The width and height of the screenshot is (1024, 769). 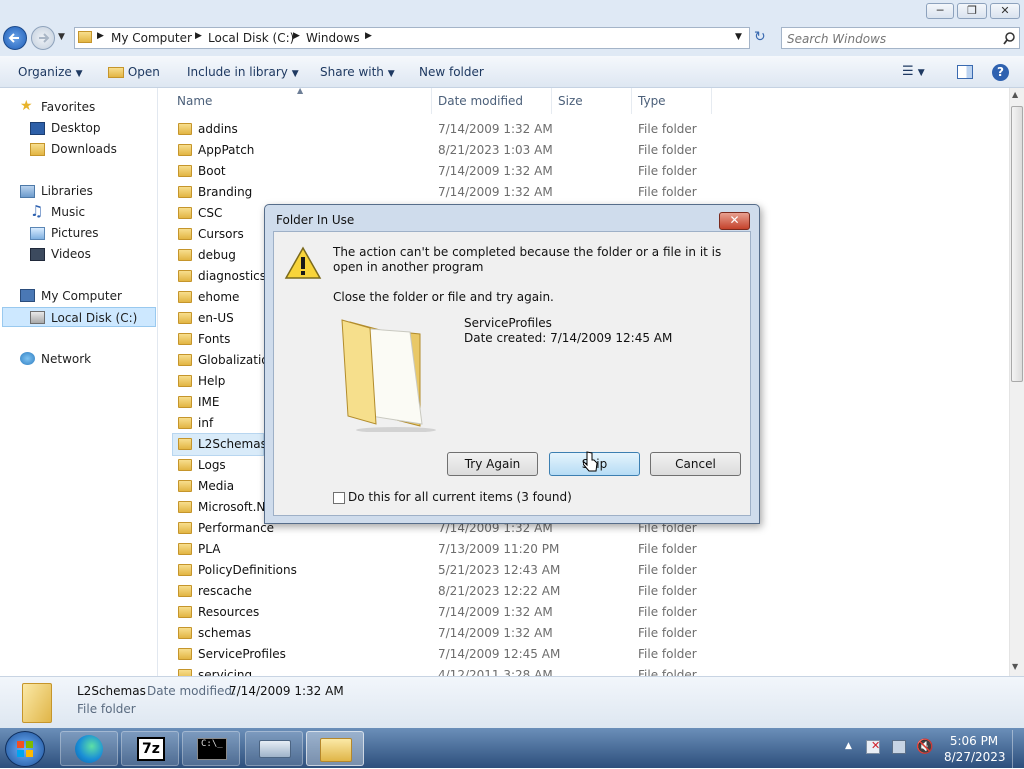 I want to click on clock-time: 5:06 PM, so click(x=974, y=741).